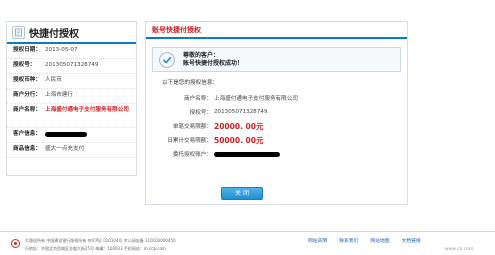 The image size is (495, 255). What do you see at coordinates (200, 113) in the screenshot?
I see `detail-label: 授权号：` at bounding box center [200, 113].